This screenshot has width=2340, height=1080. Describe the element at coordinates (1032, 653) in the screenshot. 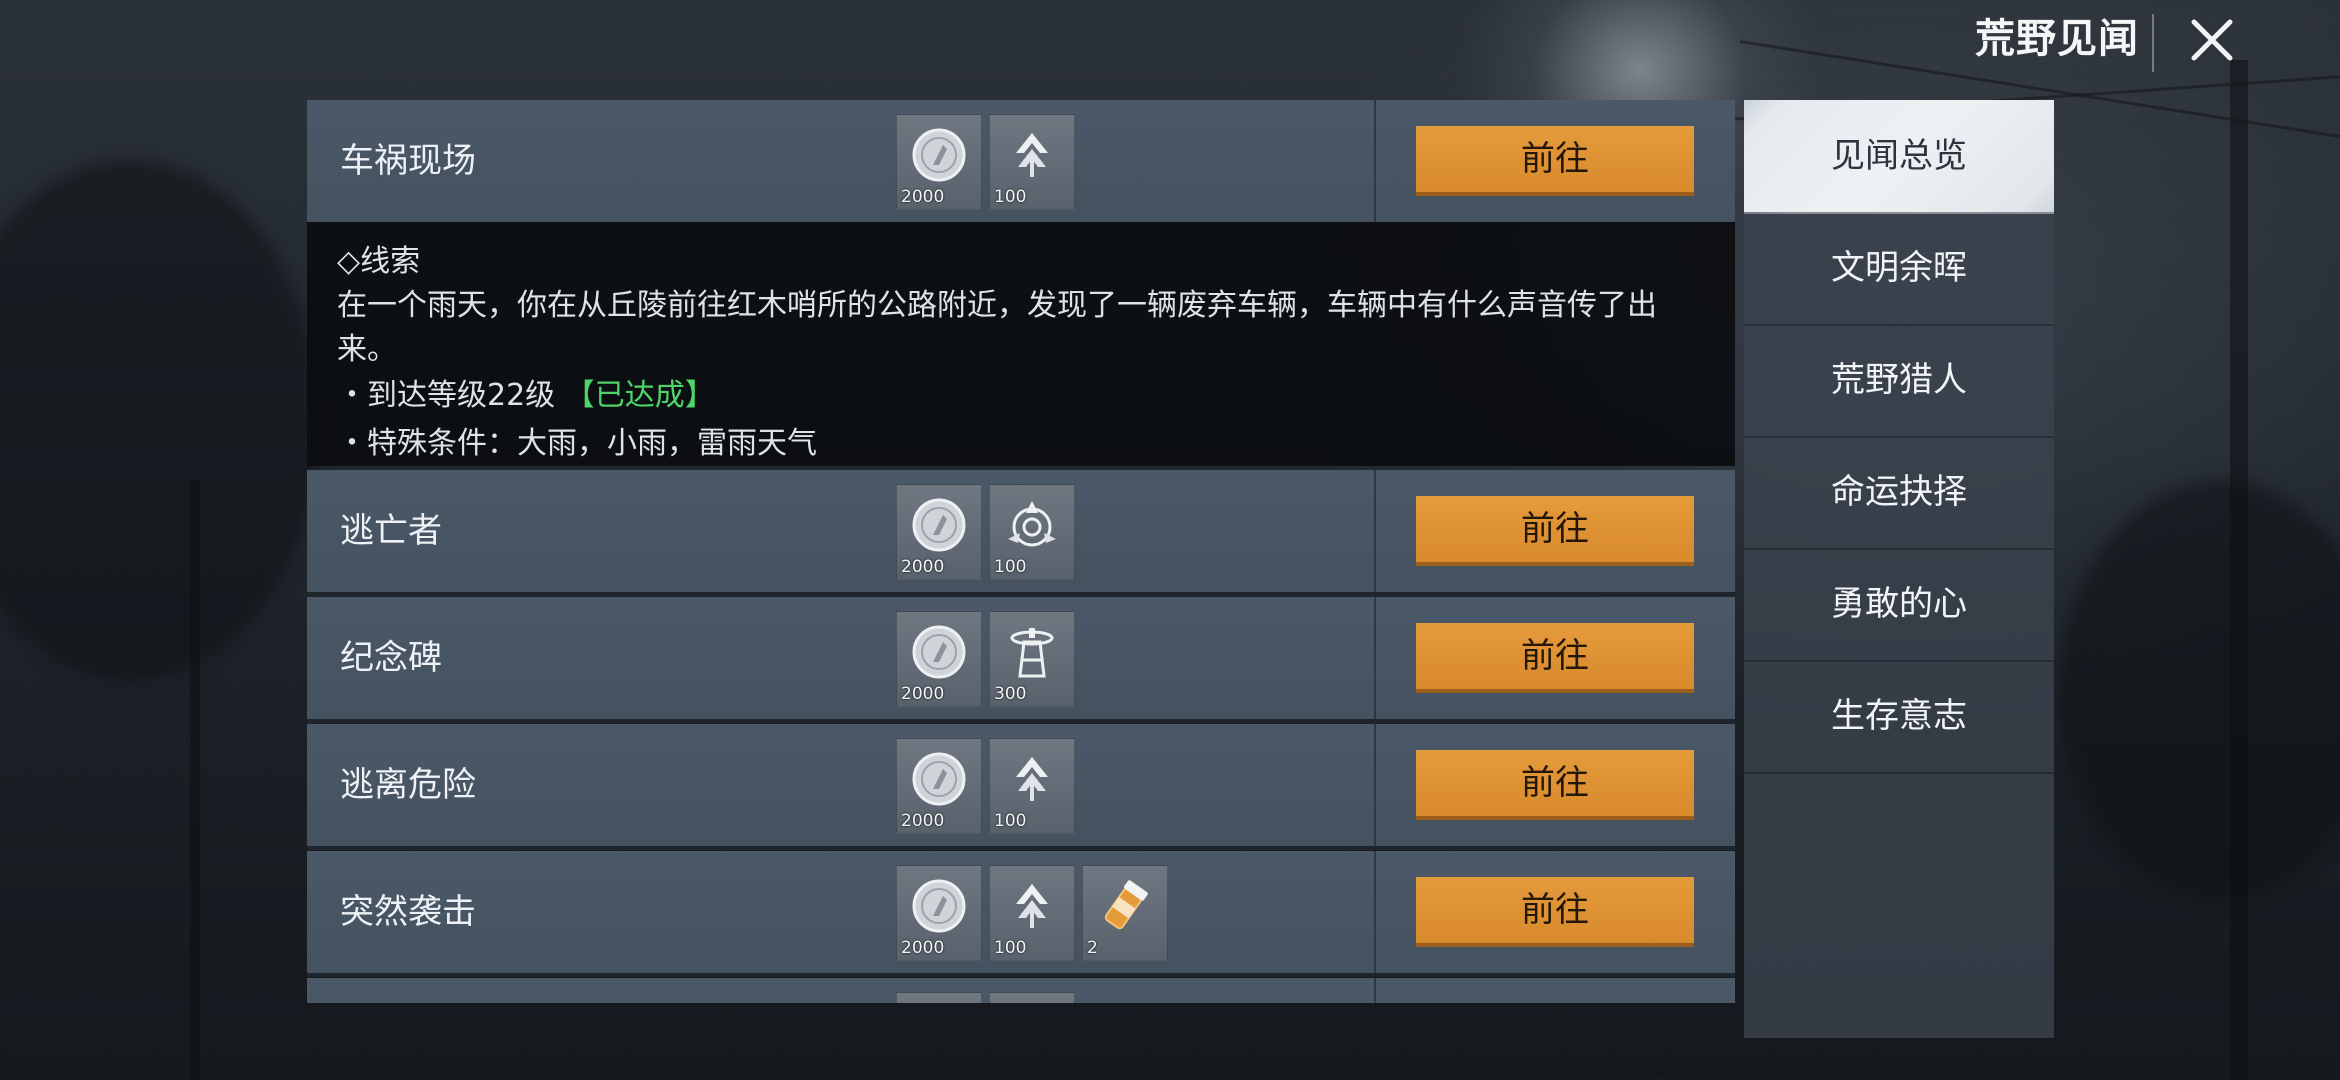

I see `tower-emblem-icon` at that location.